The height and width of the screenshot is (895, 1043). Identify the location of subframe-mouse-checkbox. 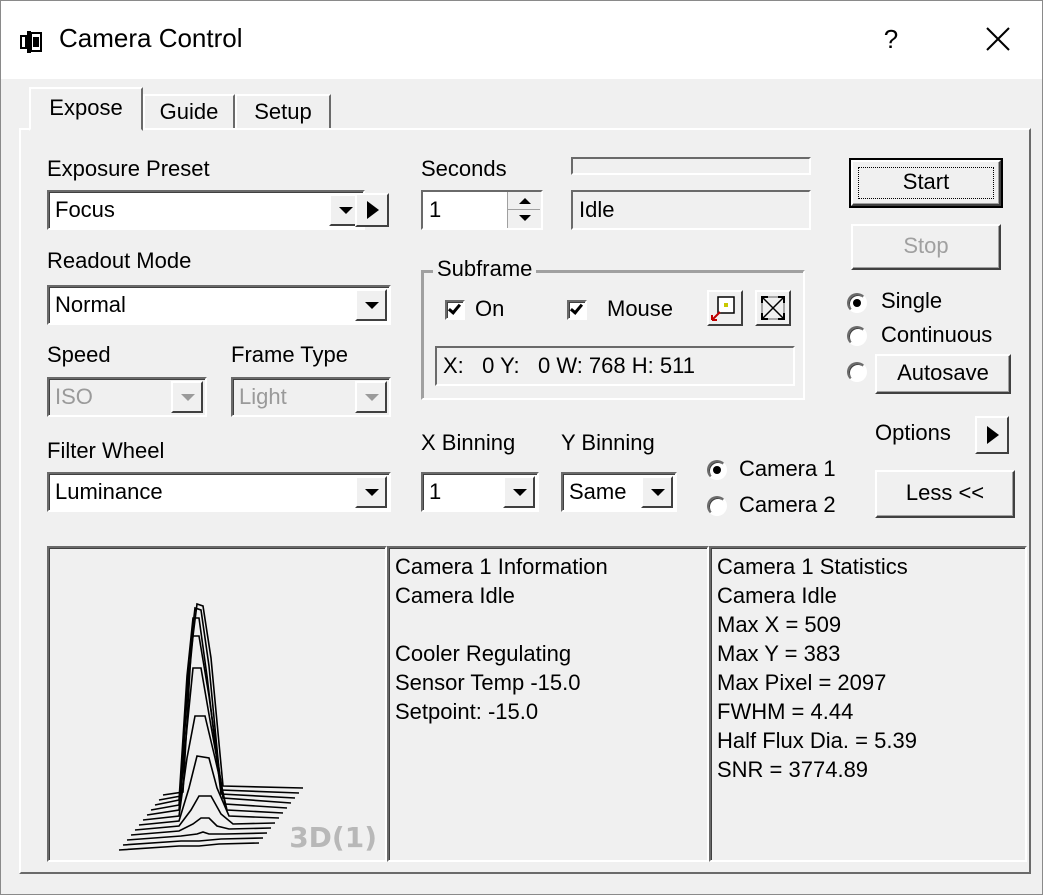
(577, 310).